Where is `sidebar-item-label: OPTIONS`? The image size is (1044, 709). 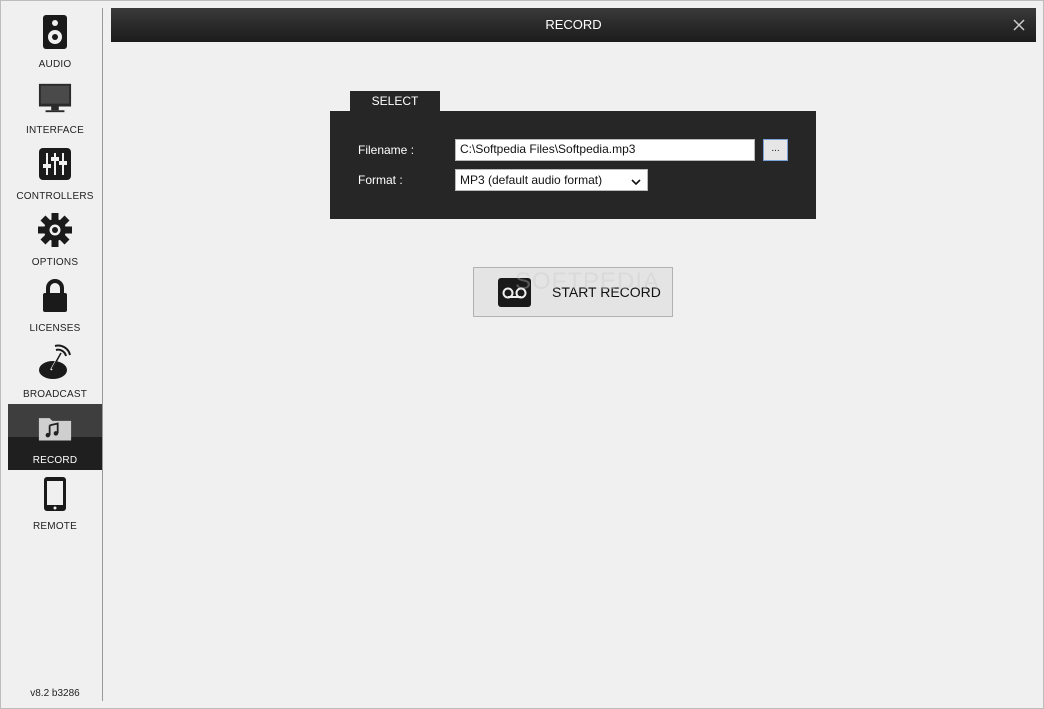 sidebar-item-label: OPTIONS is located at coordinates (55, 262).